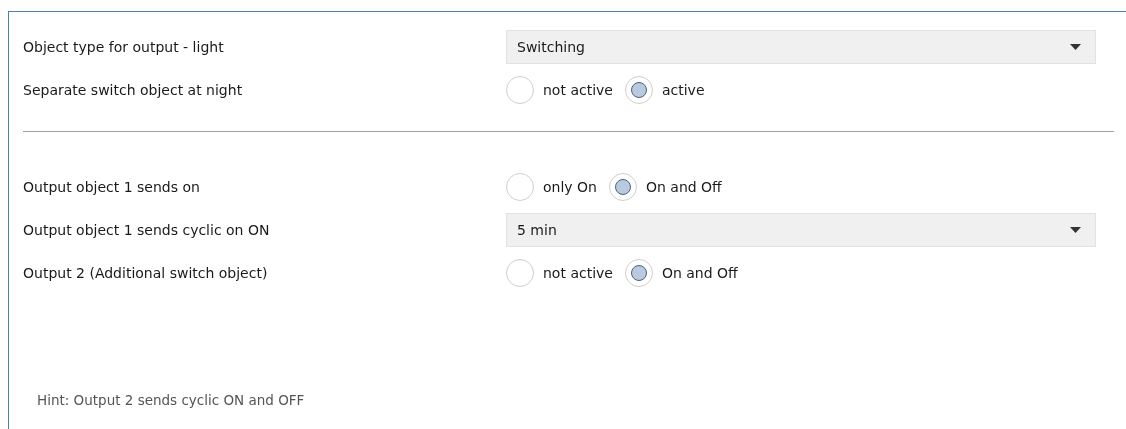  What do you see at coordinates (124, 46) in the screenshot?
I see `setting-label: Object type for output - light` at bounding box center [124, 46].